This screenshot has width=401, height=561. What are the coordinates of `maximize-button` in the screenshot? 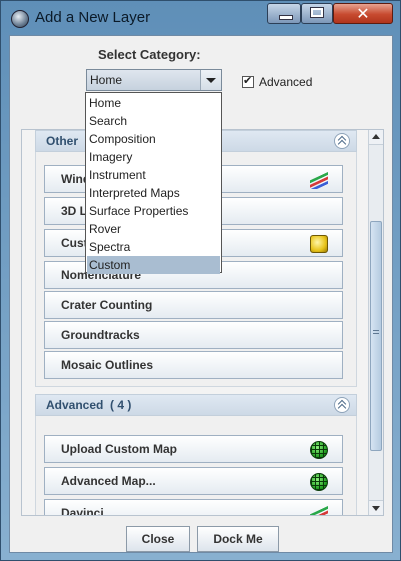 It's located at (317, 13).